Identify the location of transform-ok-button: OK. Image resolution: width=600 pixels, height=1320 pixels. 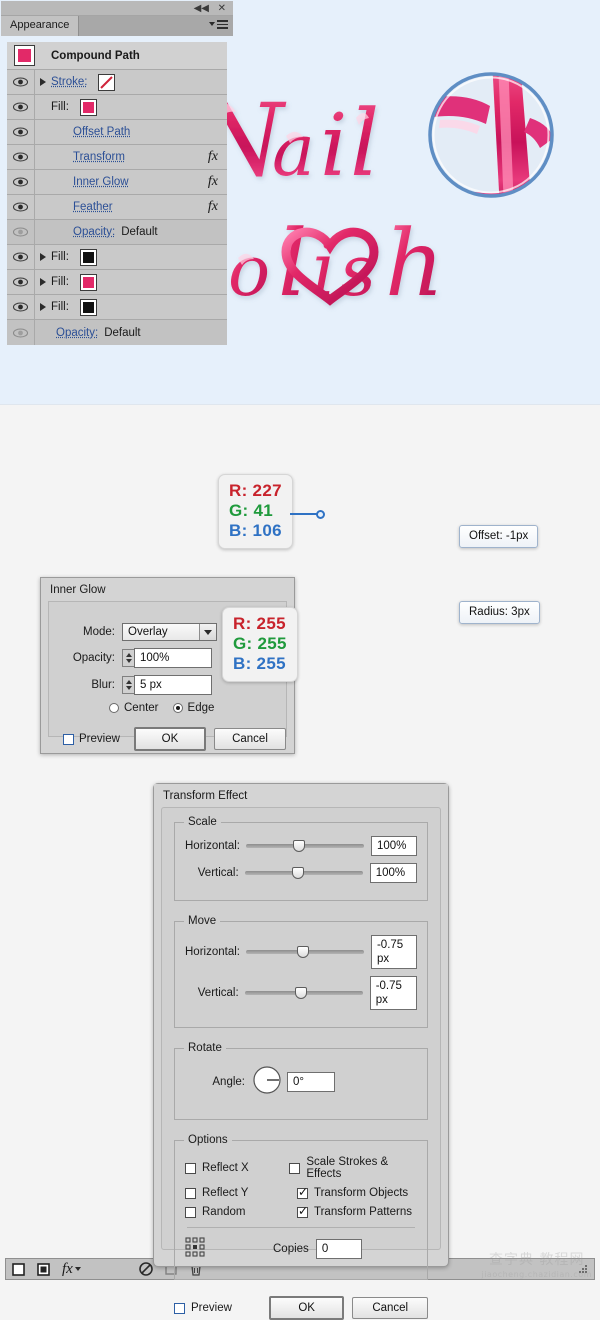
(306, 1308).